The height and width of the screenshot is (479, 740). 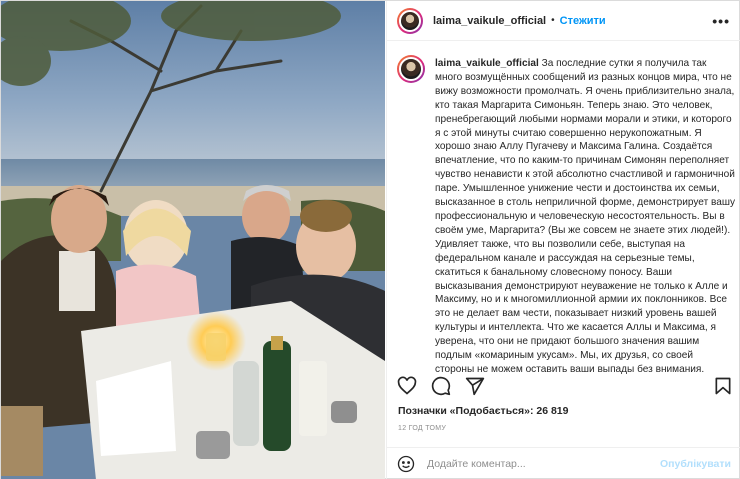 I want to click on post-timestamp: 12 ГОД ТОМУ, so click(x=422, y=428).